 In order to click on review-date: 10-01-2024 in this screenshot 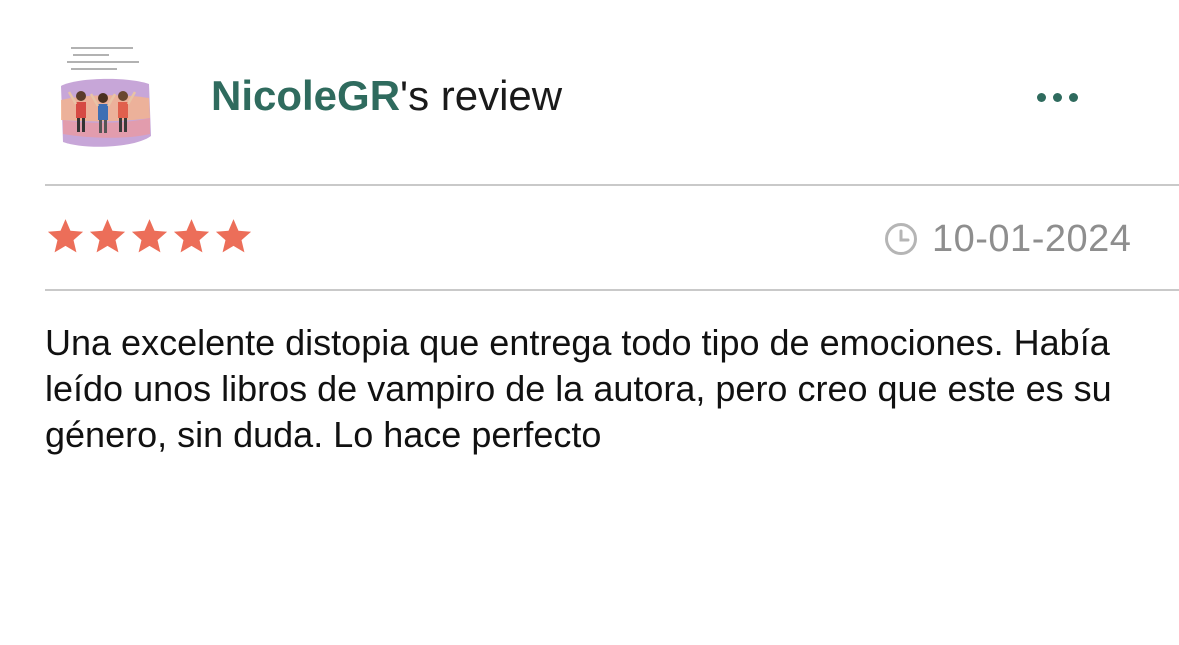, I will do `click(1007, 239)`.